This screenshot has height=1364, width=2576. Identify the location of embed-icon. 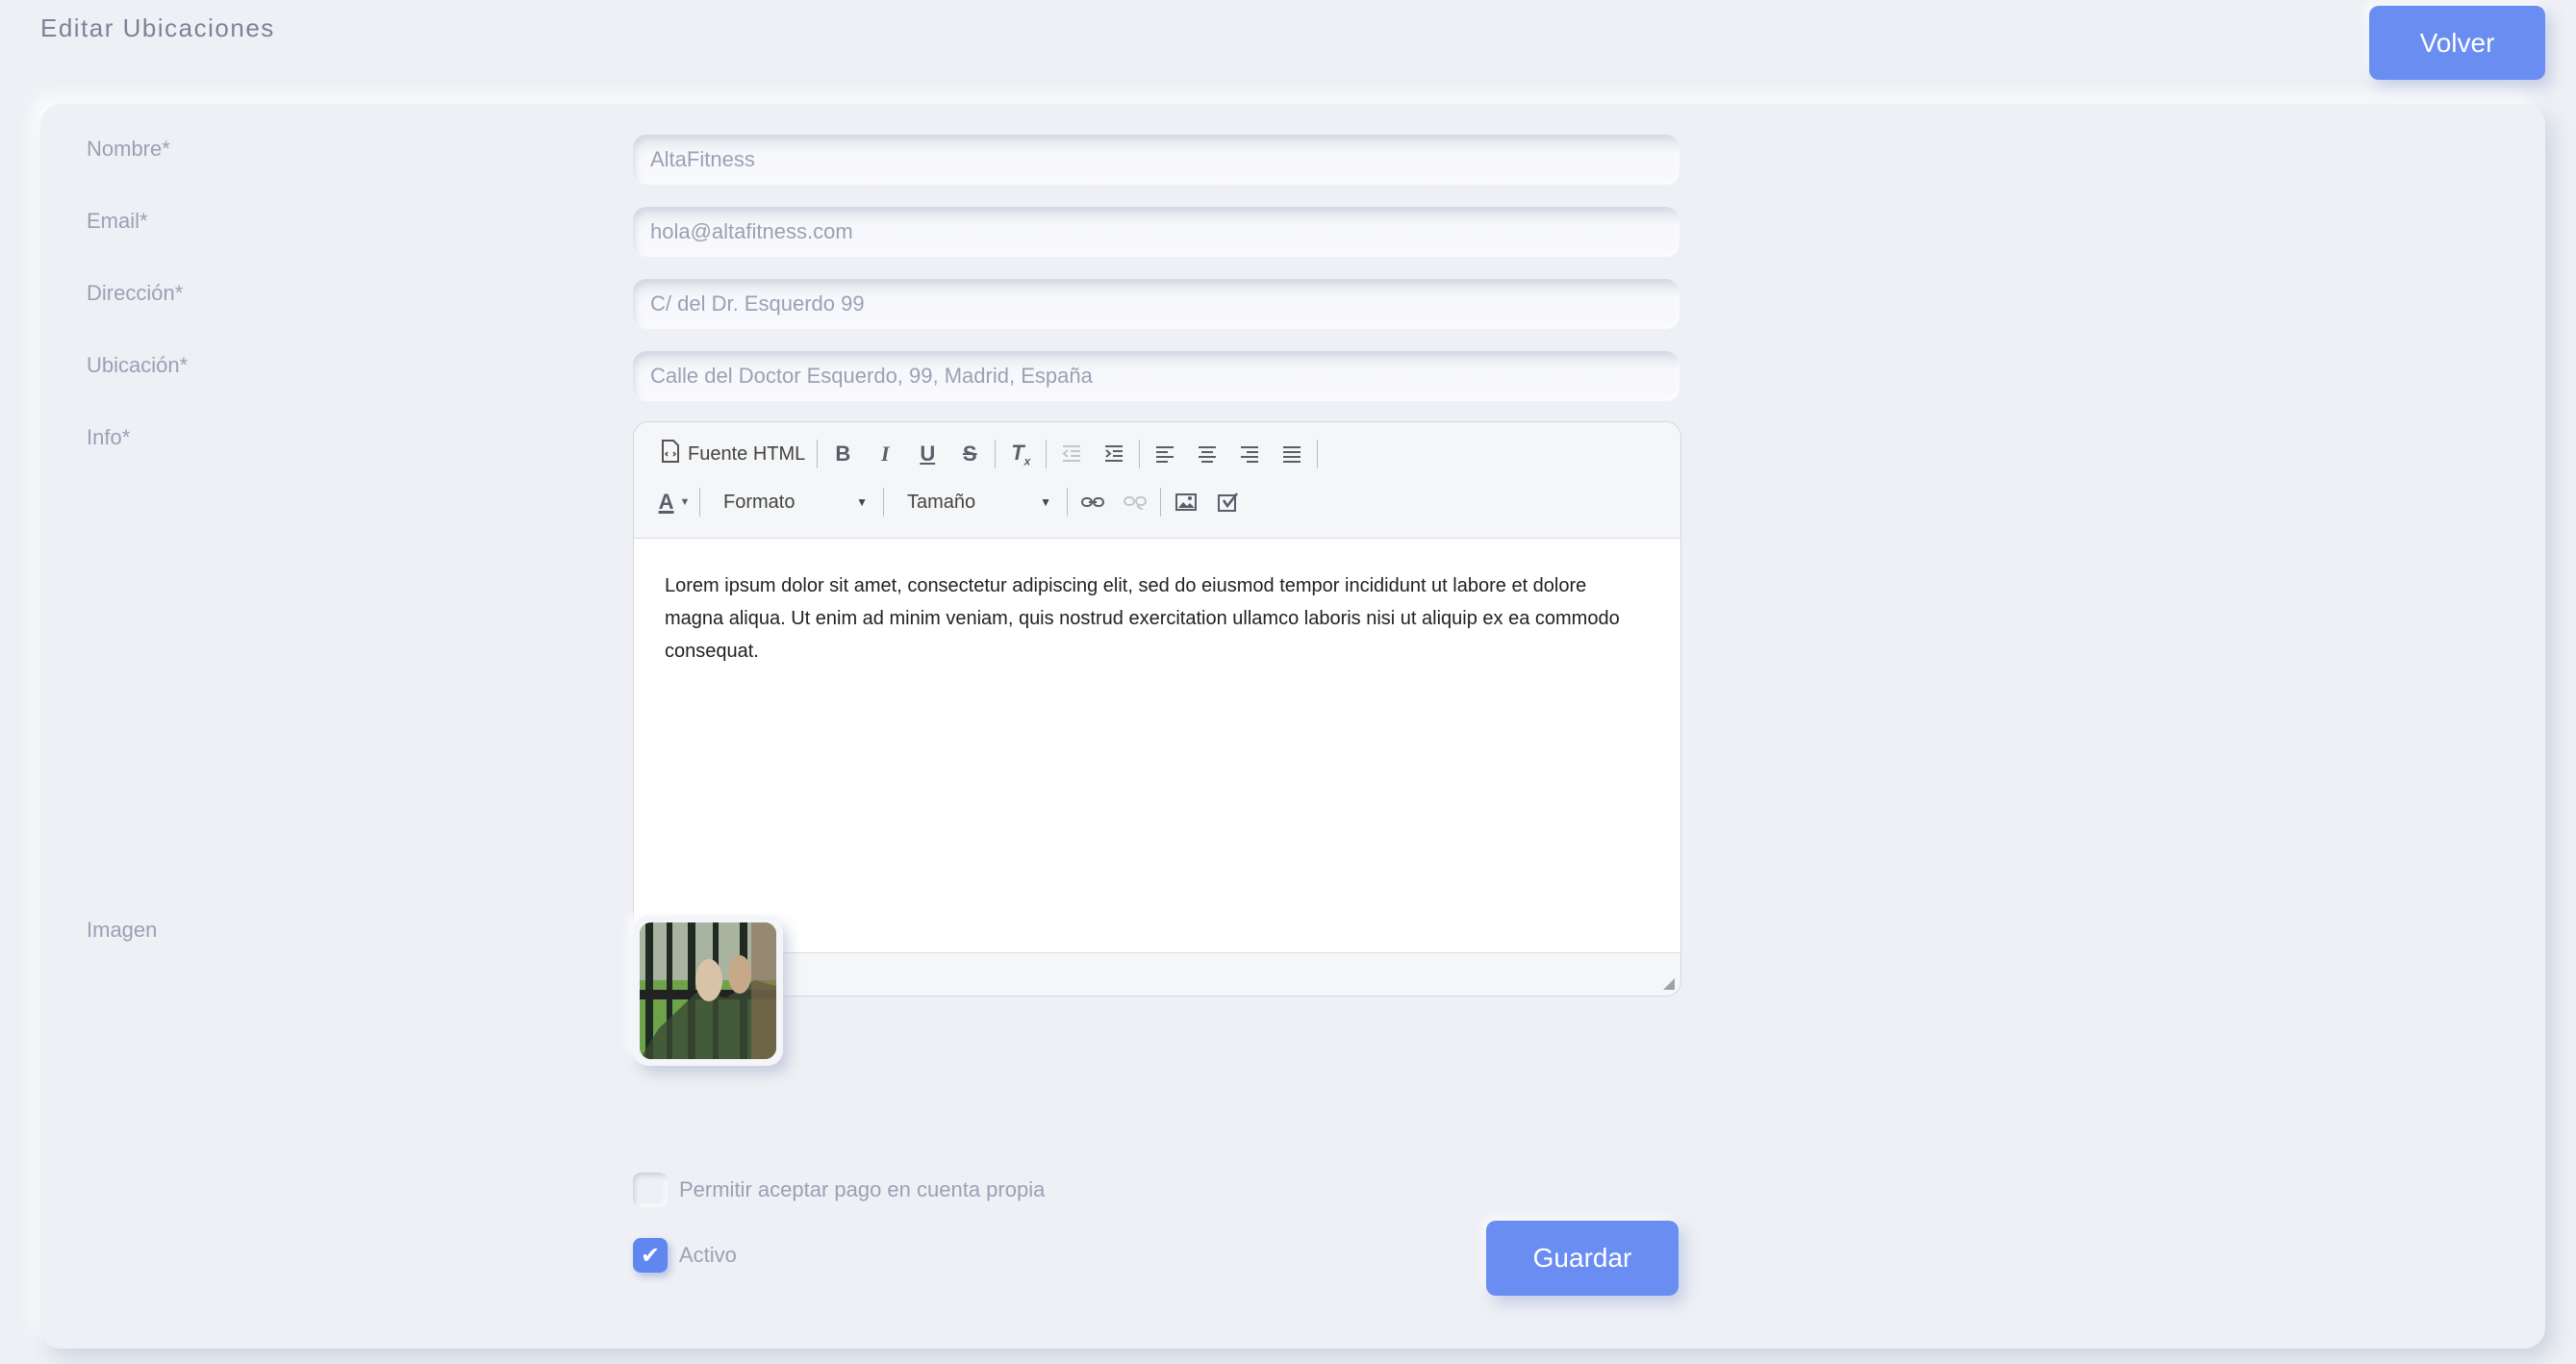
(1228, 502).